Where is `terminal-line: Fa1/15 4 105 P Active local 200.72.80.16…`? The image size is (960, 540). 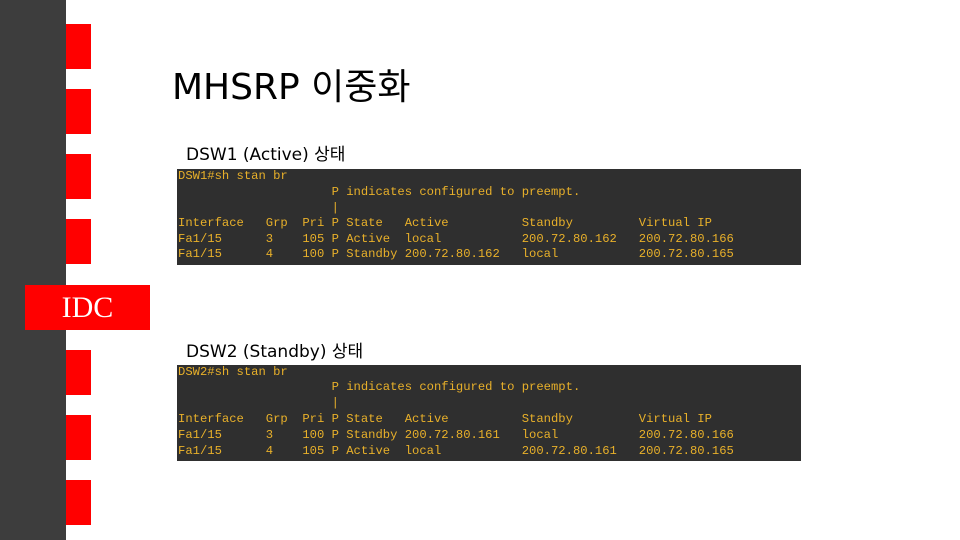
terminal-line: Fa1/15 4 105 P Active local 200.72.80.16… is located at coordinates (456, 451).